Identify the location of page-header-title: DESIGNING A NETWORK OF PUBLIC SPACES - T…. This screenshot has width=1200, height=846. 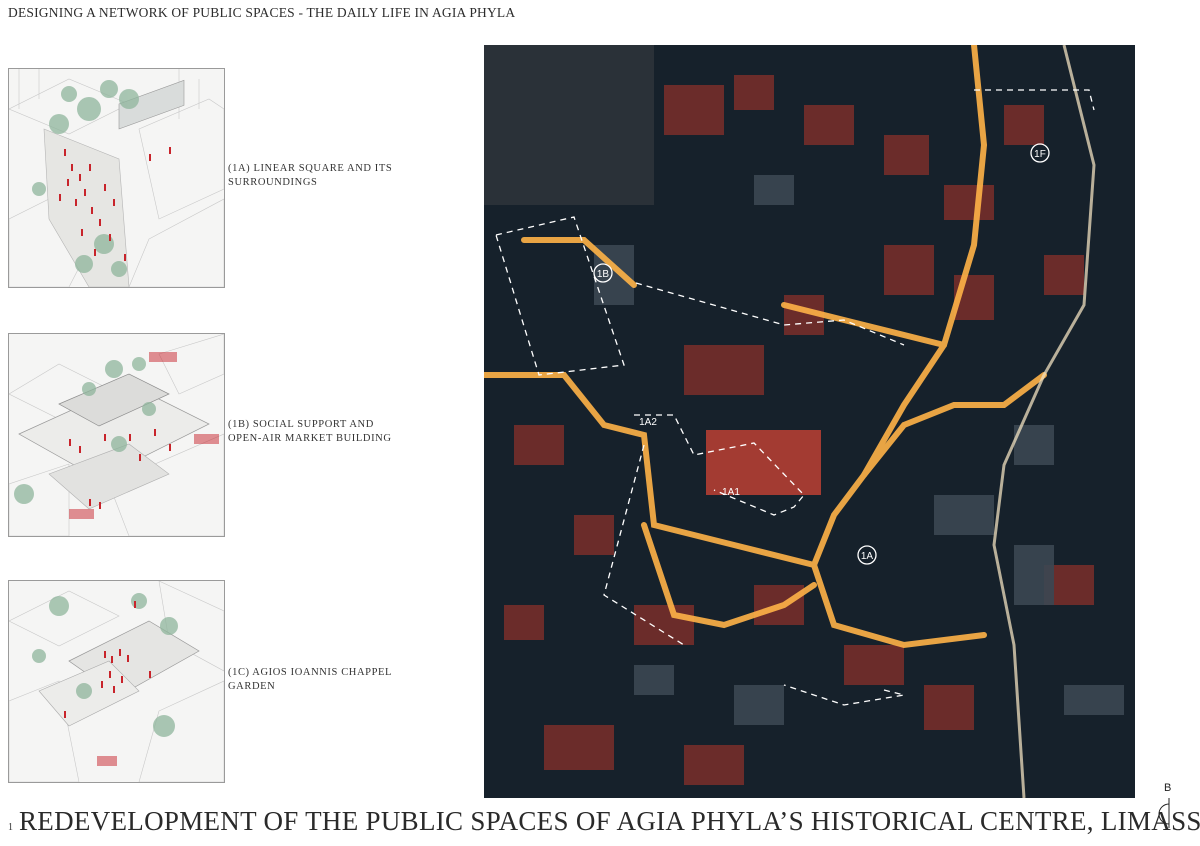
(262, 12).